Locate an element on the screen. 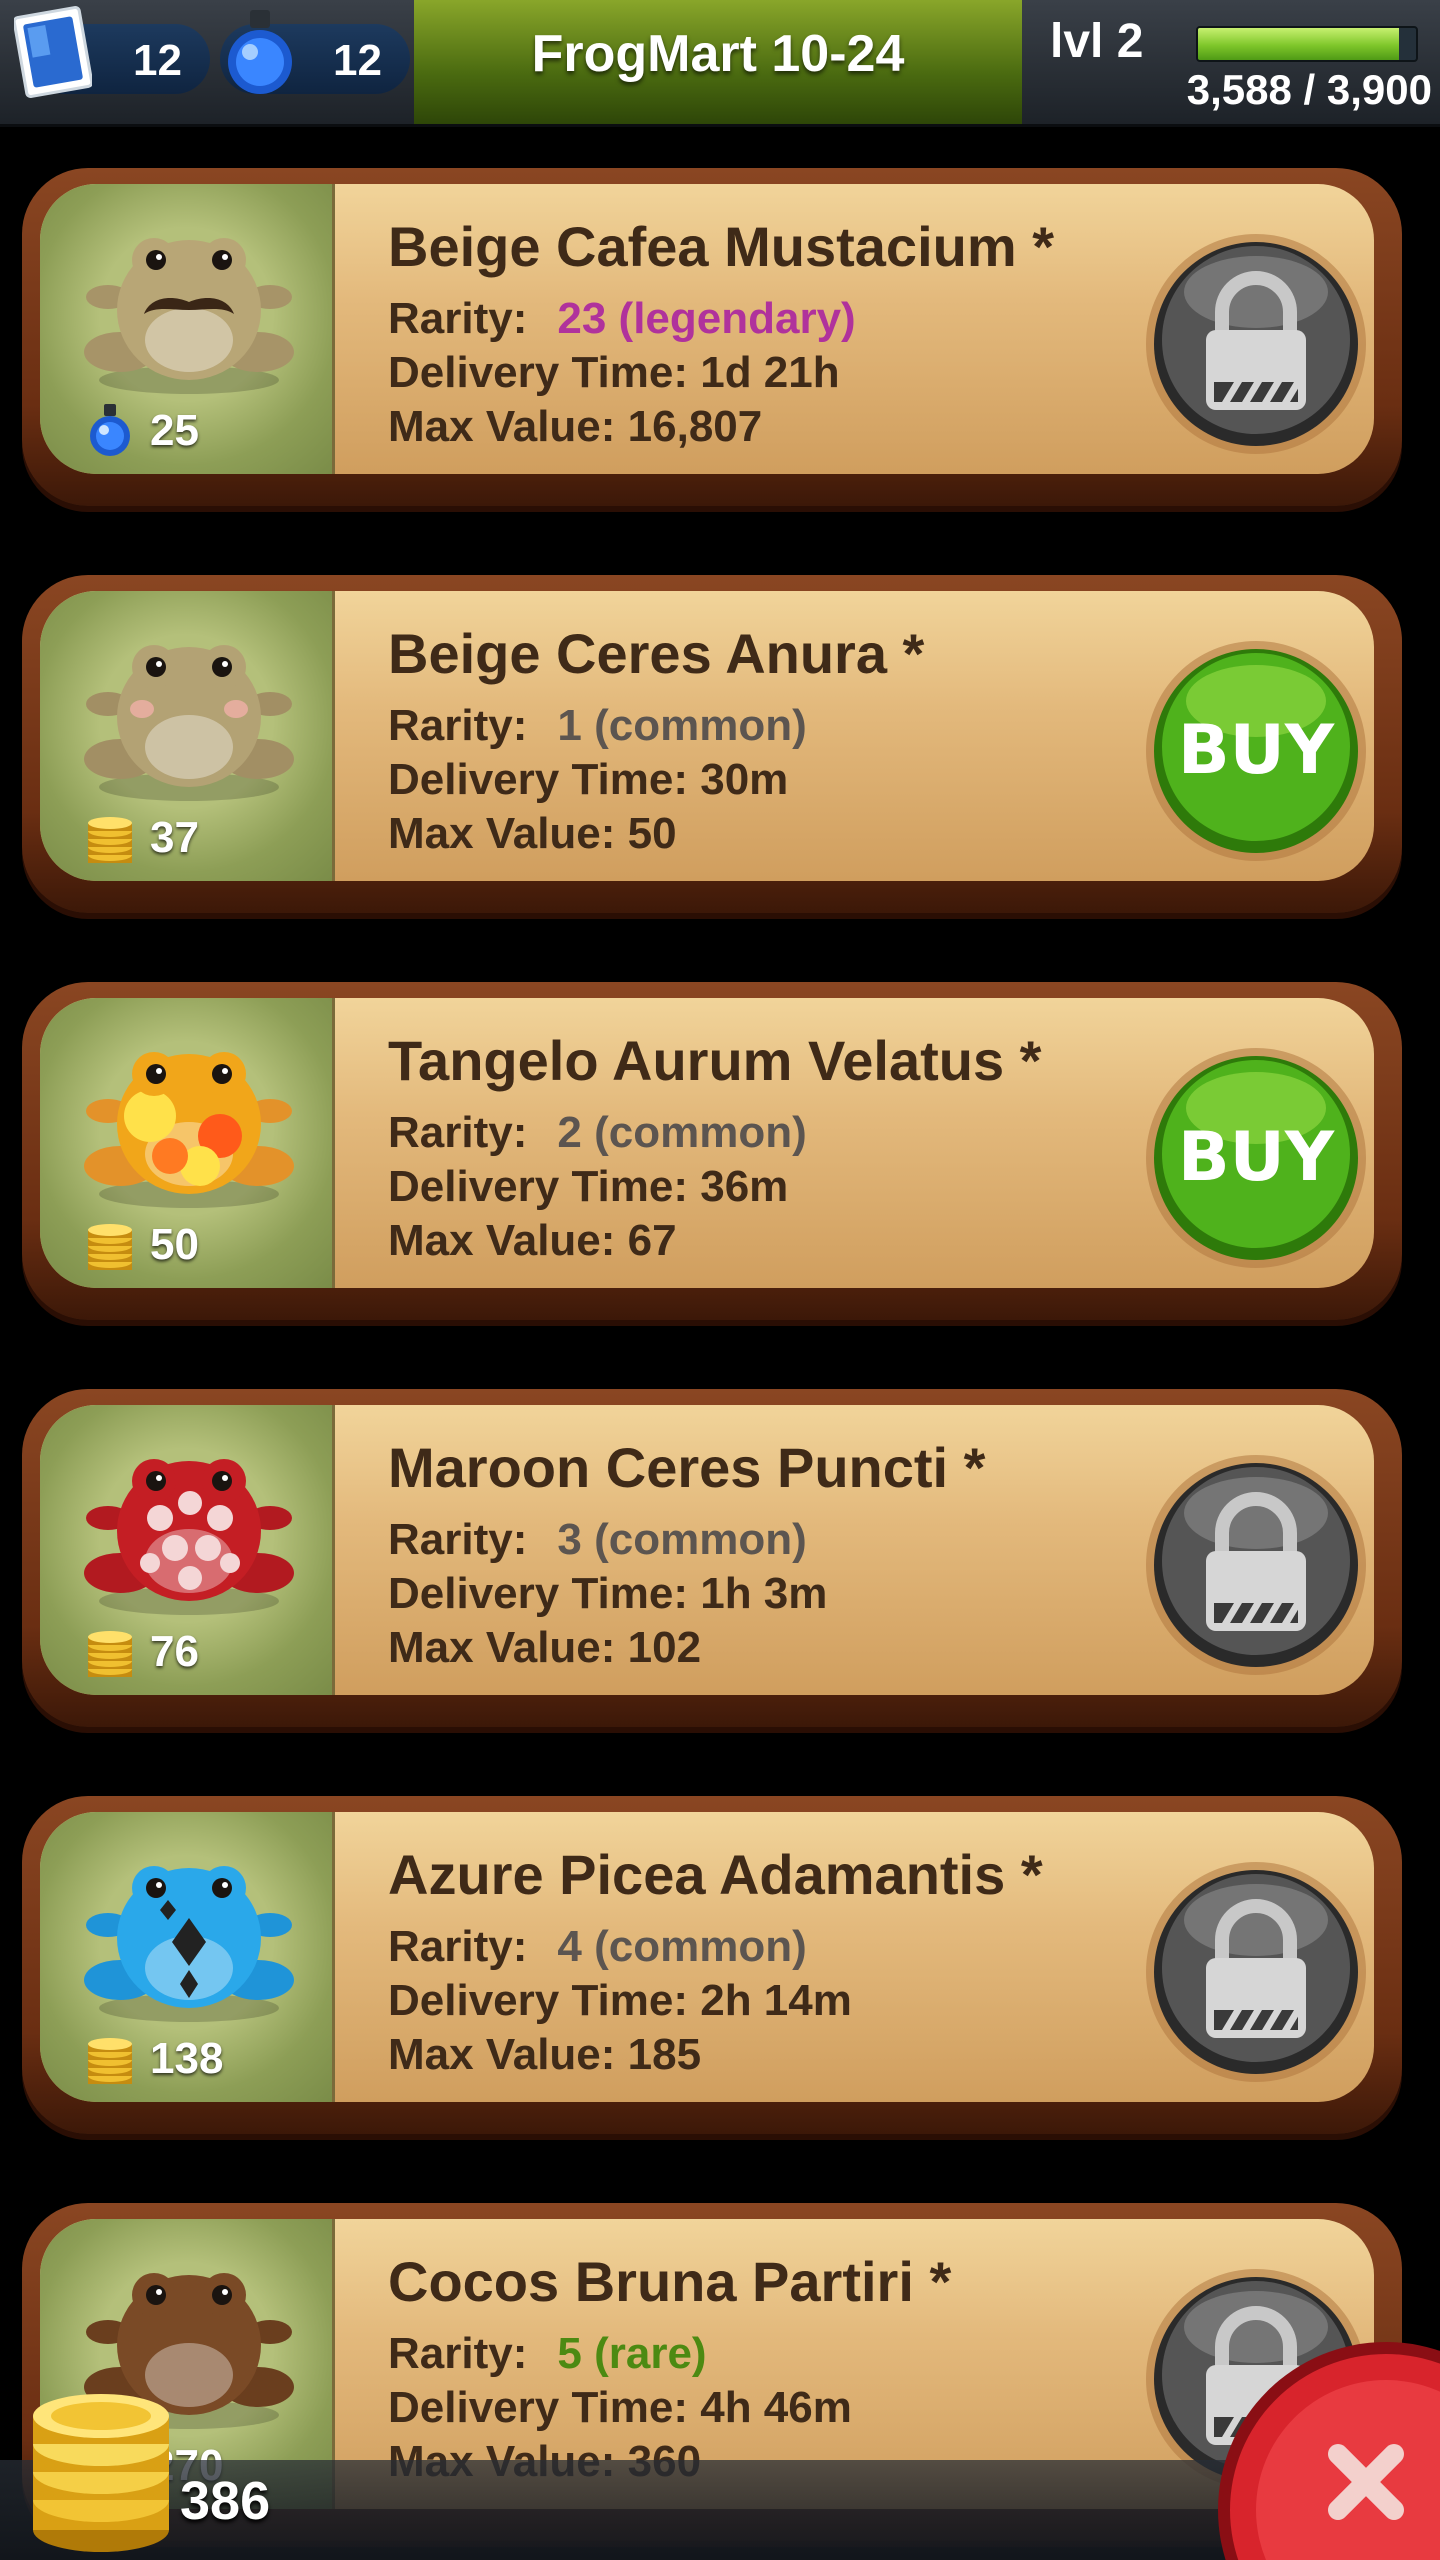 Image resolution: width=1440 pixels, height=2560 pixels. rarity-value: 5 (rare) is located at coordinates (632, 2353).